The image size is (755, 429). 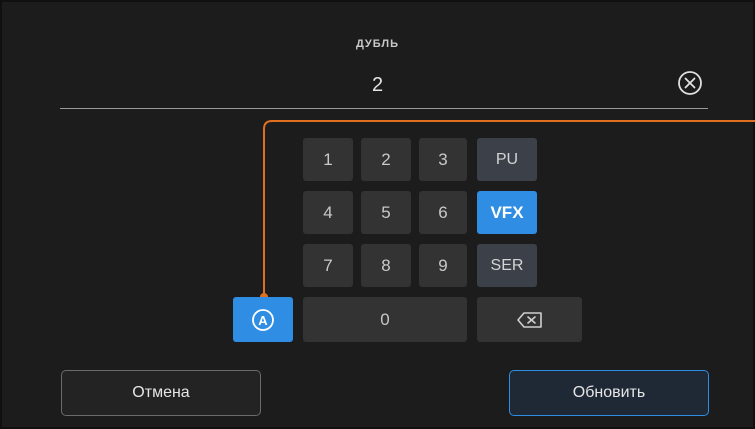 What do you see at coordinates (328, 159) in the screenshot?
I see `key-1: 1` at bounding box center [328, 159].